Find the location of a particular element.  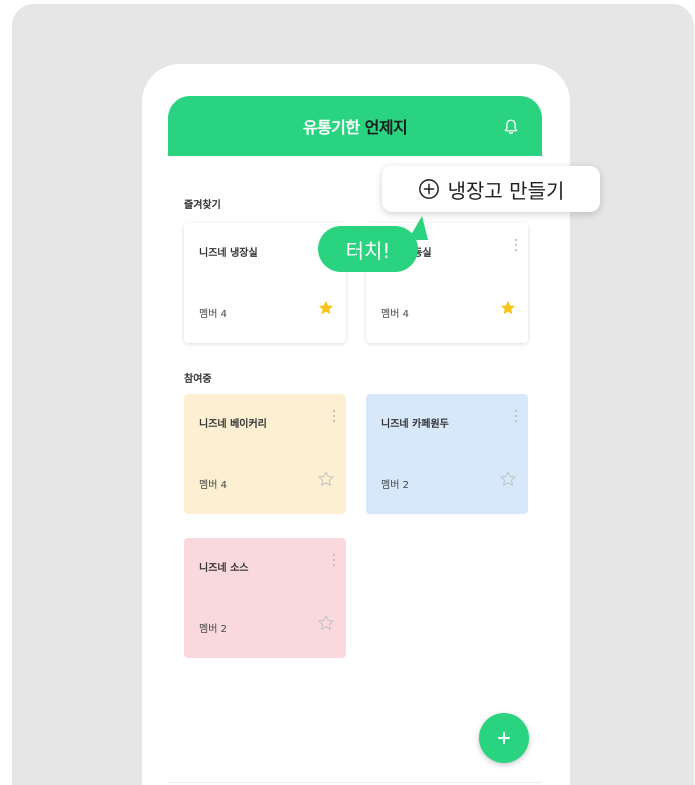

make-fridge-tooltip: 냉장고 만들기 is located at coordinates (491, 189).